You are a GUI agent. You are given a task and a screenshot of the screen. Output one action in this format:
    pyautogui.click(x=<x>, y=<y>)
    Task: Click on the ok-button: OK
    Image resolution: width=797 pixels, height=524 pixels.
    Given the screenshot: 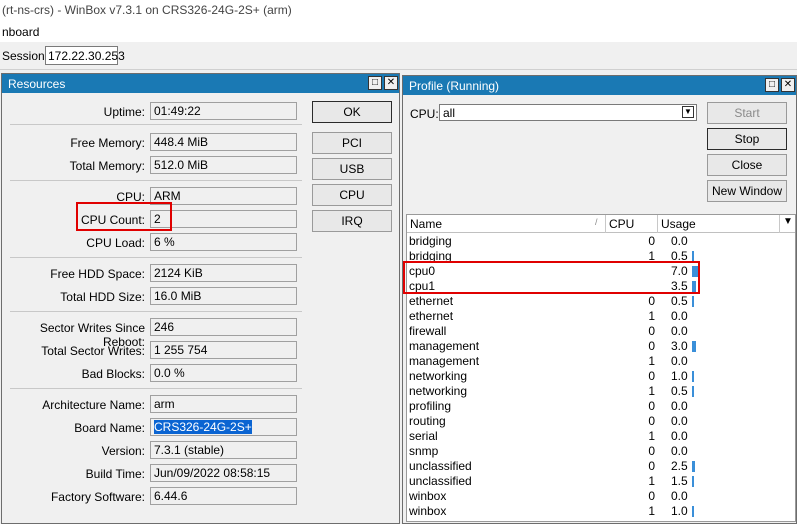 What is the action you would take?
    pyautogui.click(x=352, y=112)
    